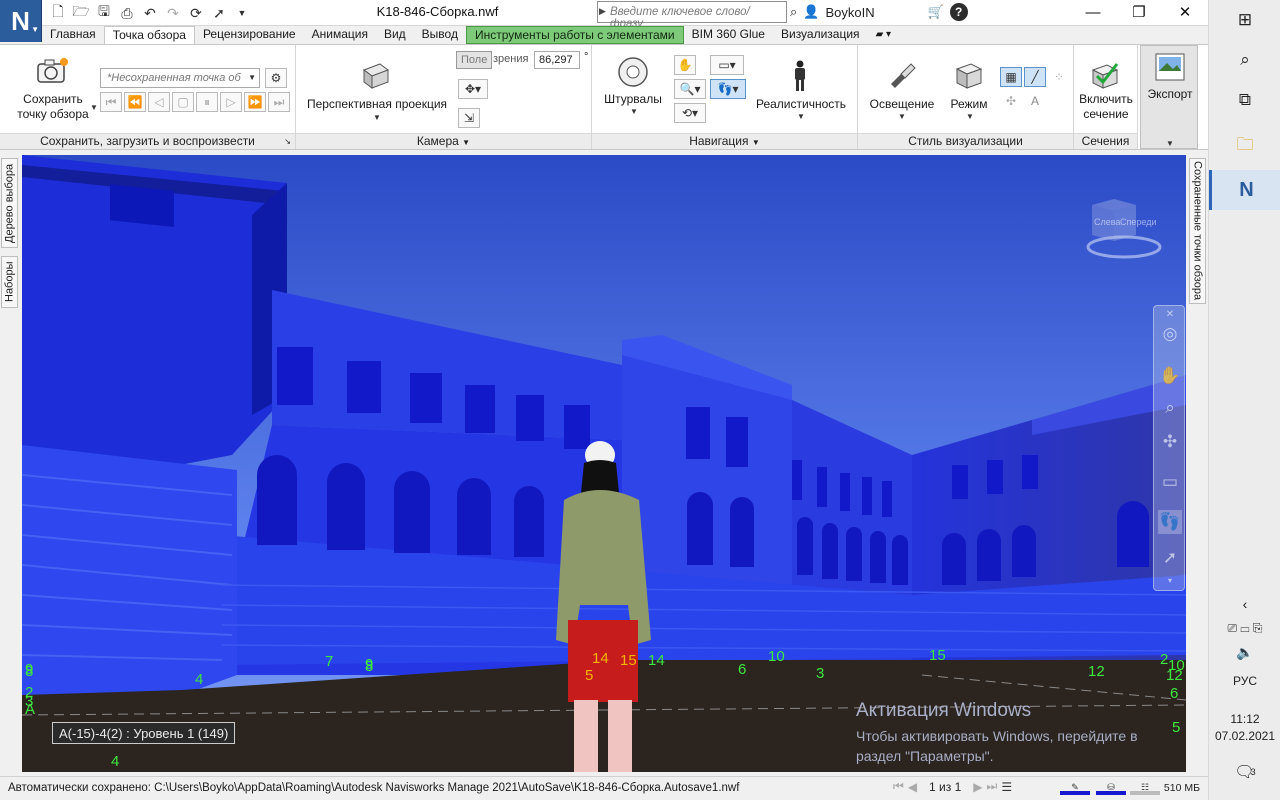 Image resolution: width=1280 pixels, height=800 pixels. I want to click on camera-save-icon, so click(52, 71).